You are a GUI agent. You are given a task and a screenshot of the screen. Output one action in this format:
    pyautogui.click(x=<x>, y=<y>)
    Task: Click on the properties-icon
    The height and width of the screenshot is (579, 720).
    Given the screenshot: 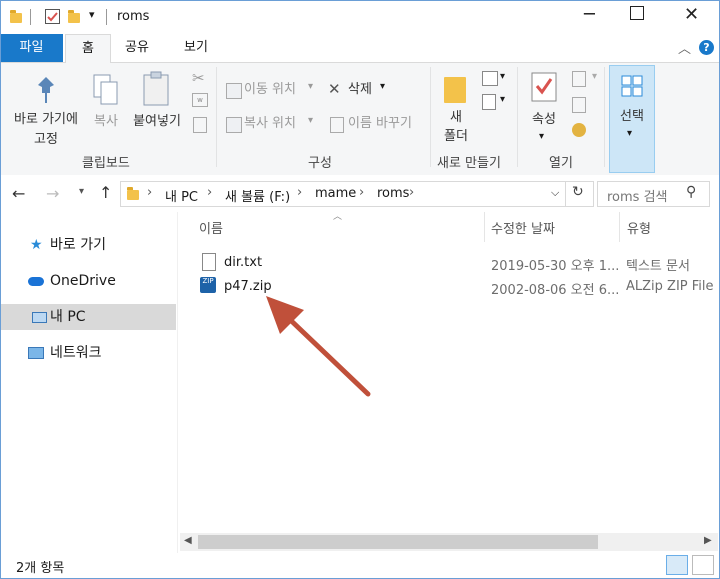 What is the action you would take?
    pyautogui.click(x=544, y=87)
    